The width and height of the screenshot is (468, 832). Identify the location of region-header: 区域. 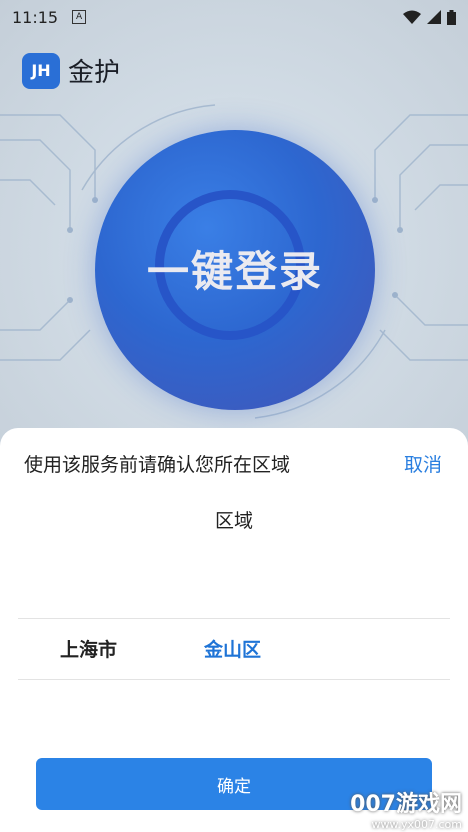
(233, 521).